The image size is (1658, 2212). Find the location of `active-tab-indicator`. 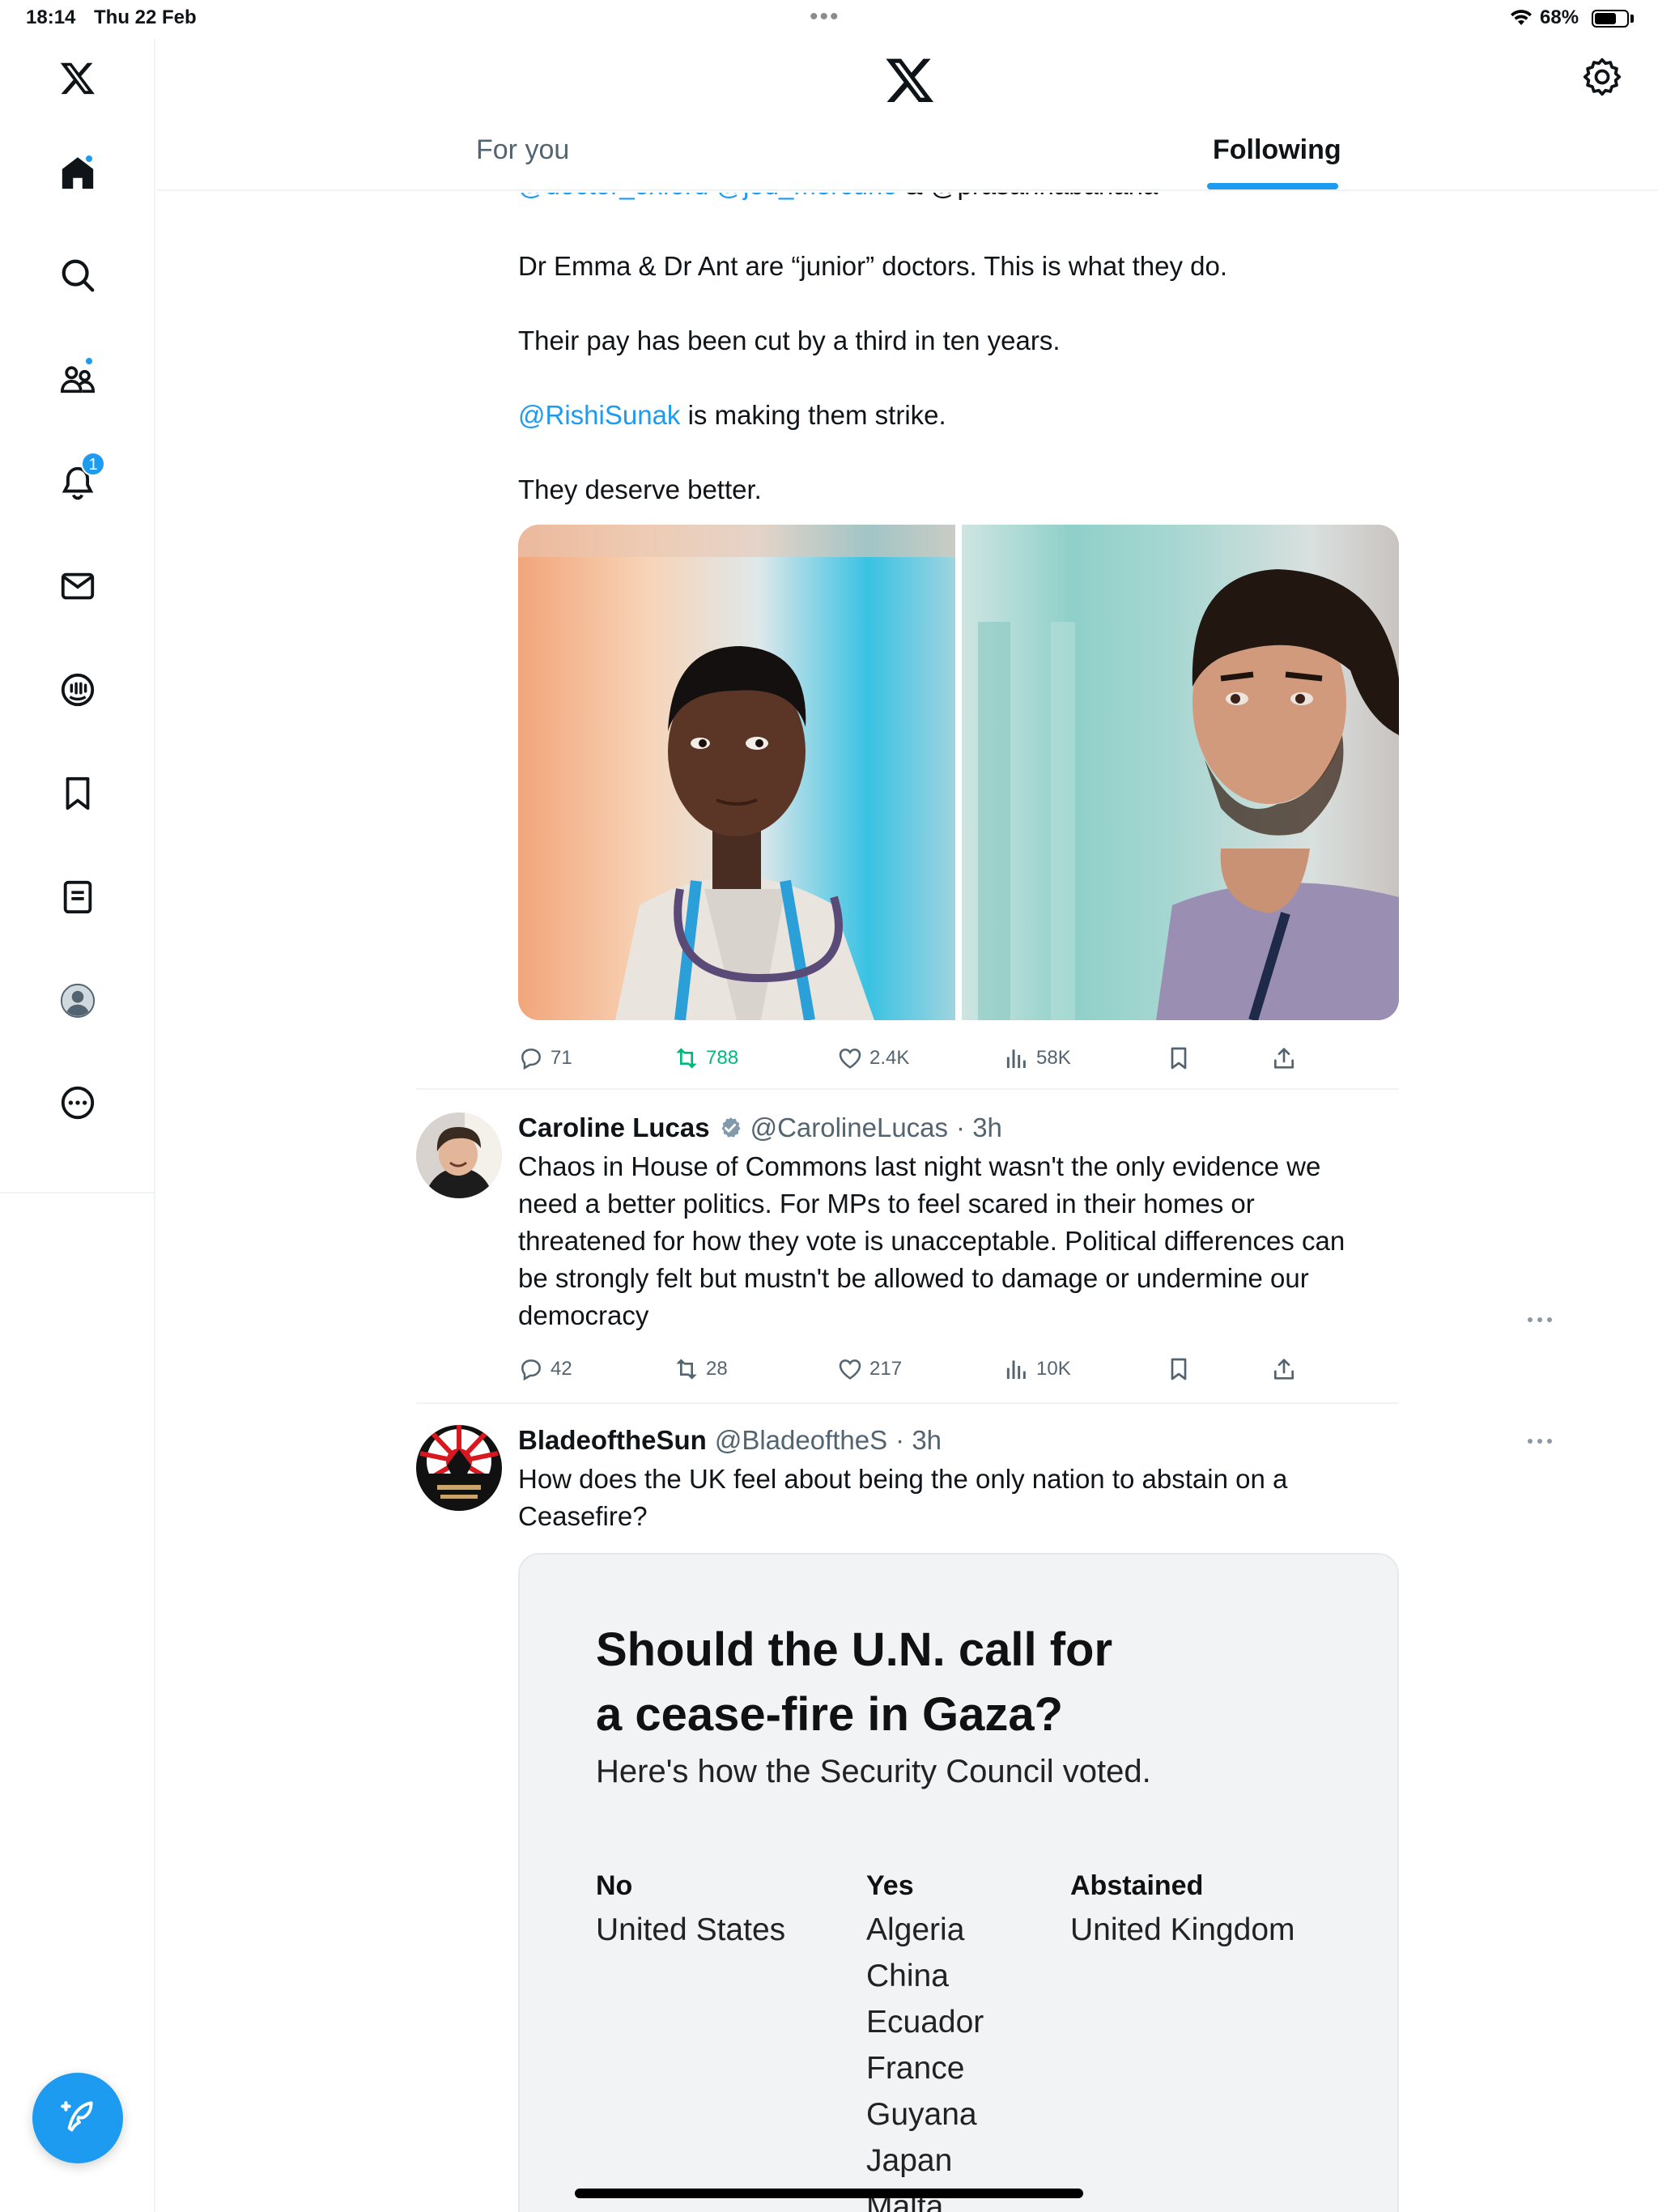

active-tab-indicator is located at coordinates (1272, 186).